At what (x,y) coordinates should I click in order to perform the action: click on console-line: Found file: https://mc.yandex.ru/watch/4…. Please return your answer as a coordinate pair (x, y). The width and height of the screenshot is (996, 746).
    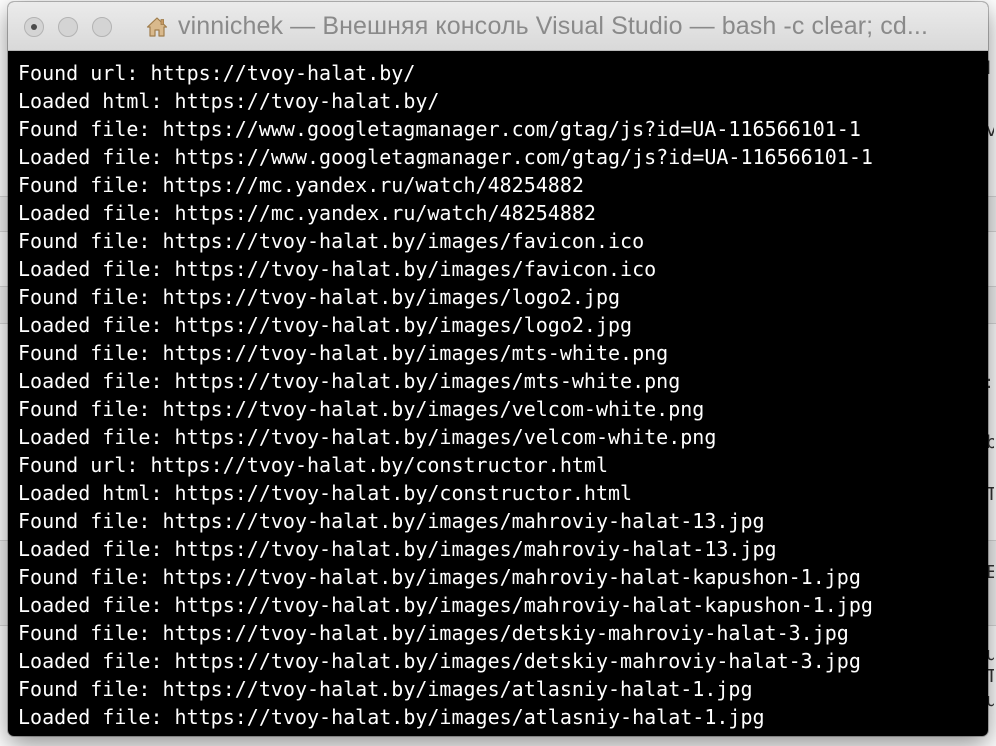
    Looking at the image, I should click on (301, 185).